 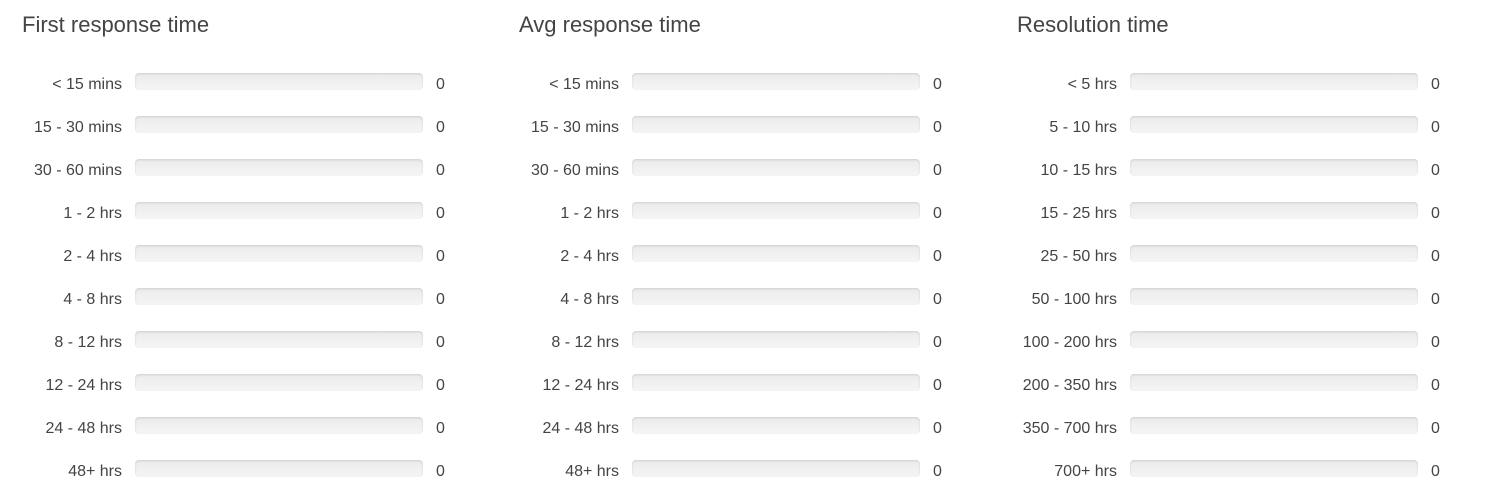 I want to click on metric-row: 10 - 15 hrs 0, so click(x=1230, y=180).